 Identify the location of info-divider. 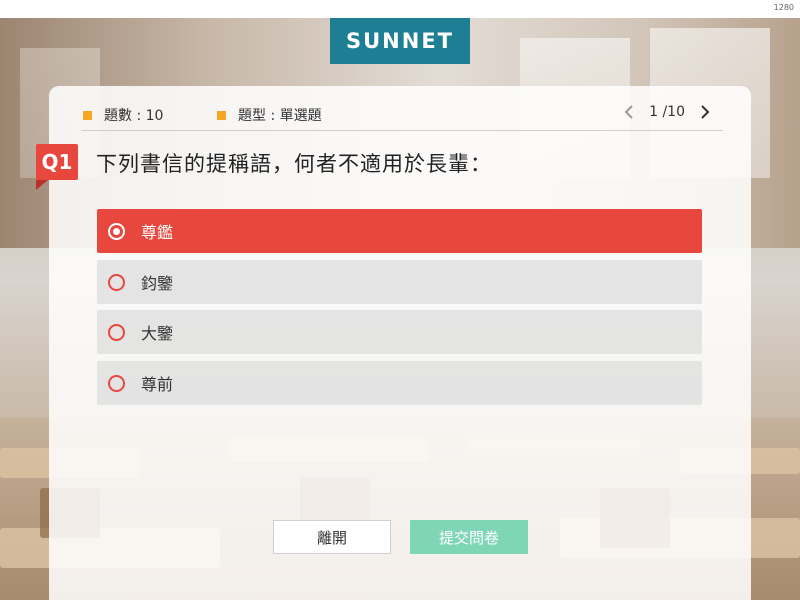
(402, 130).